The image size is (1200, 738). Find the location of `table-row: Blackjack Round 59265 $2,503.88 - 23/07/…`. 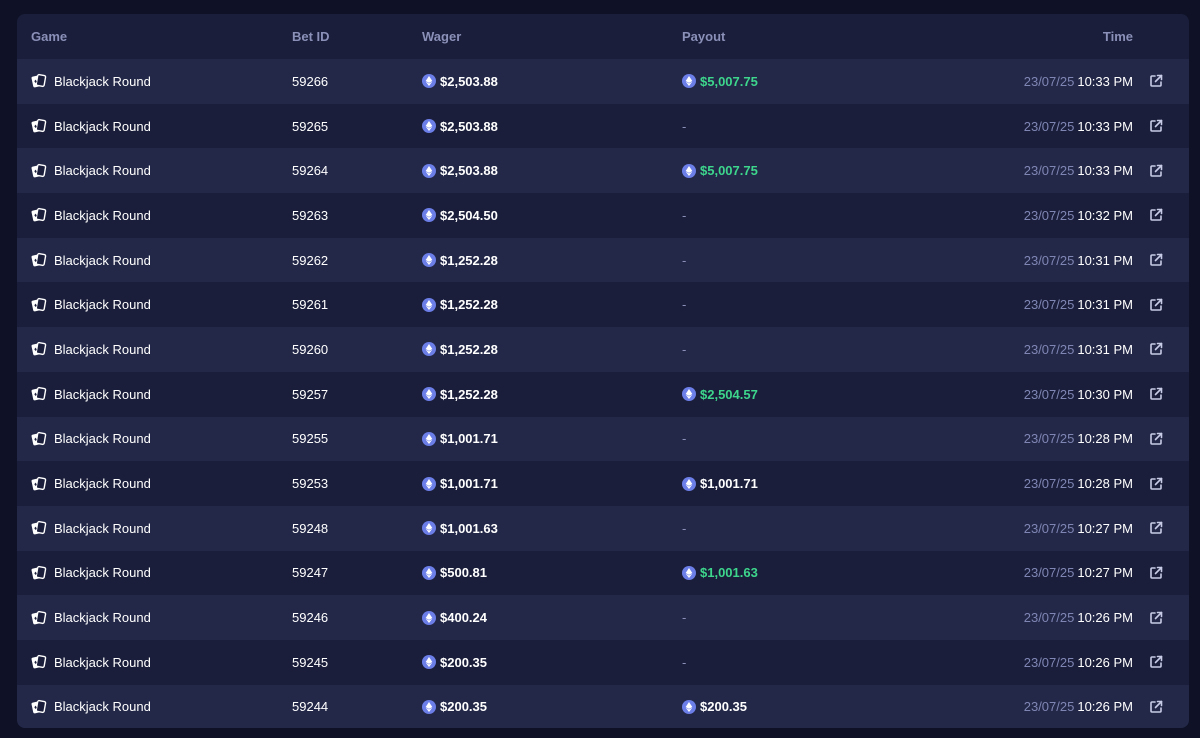

table-row: Blackjack Round 59265 $2,503.88 - 23/07/… is located at coordinates (603, 126).